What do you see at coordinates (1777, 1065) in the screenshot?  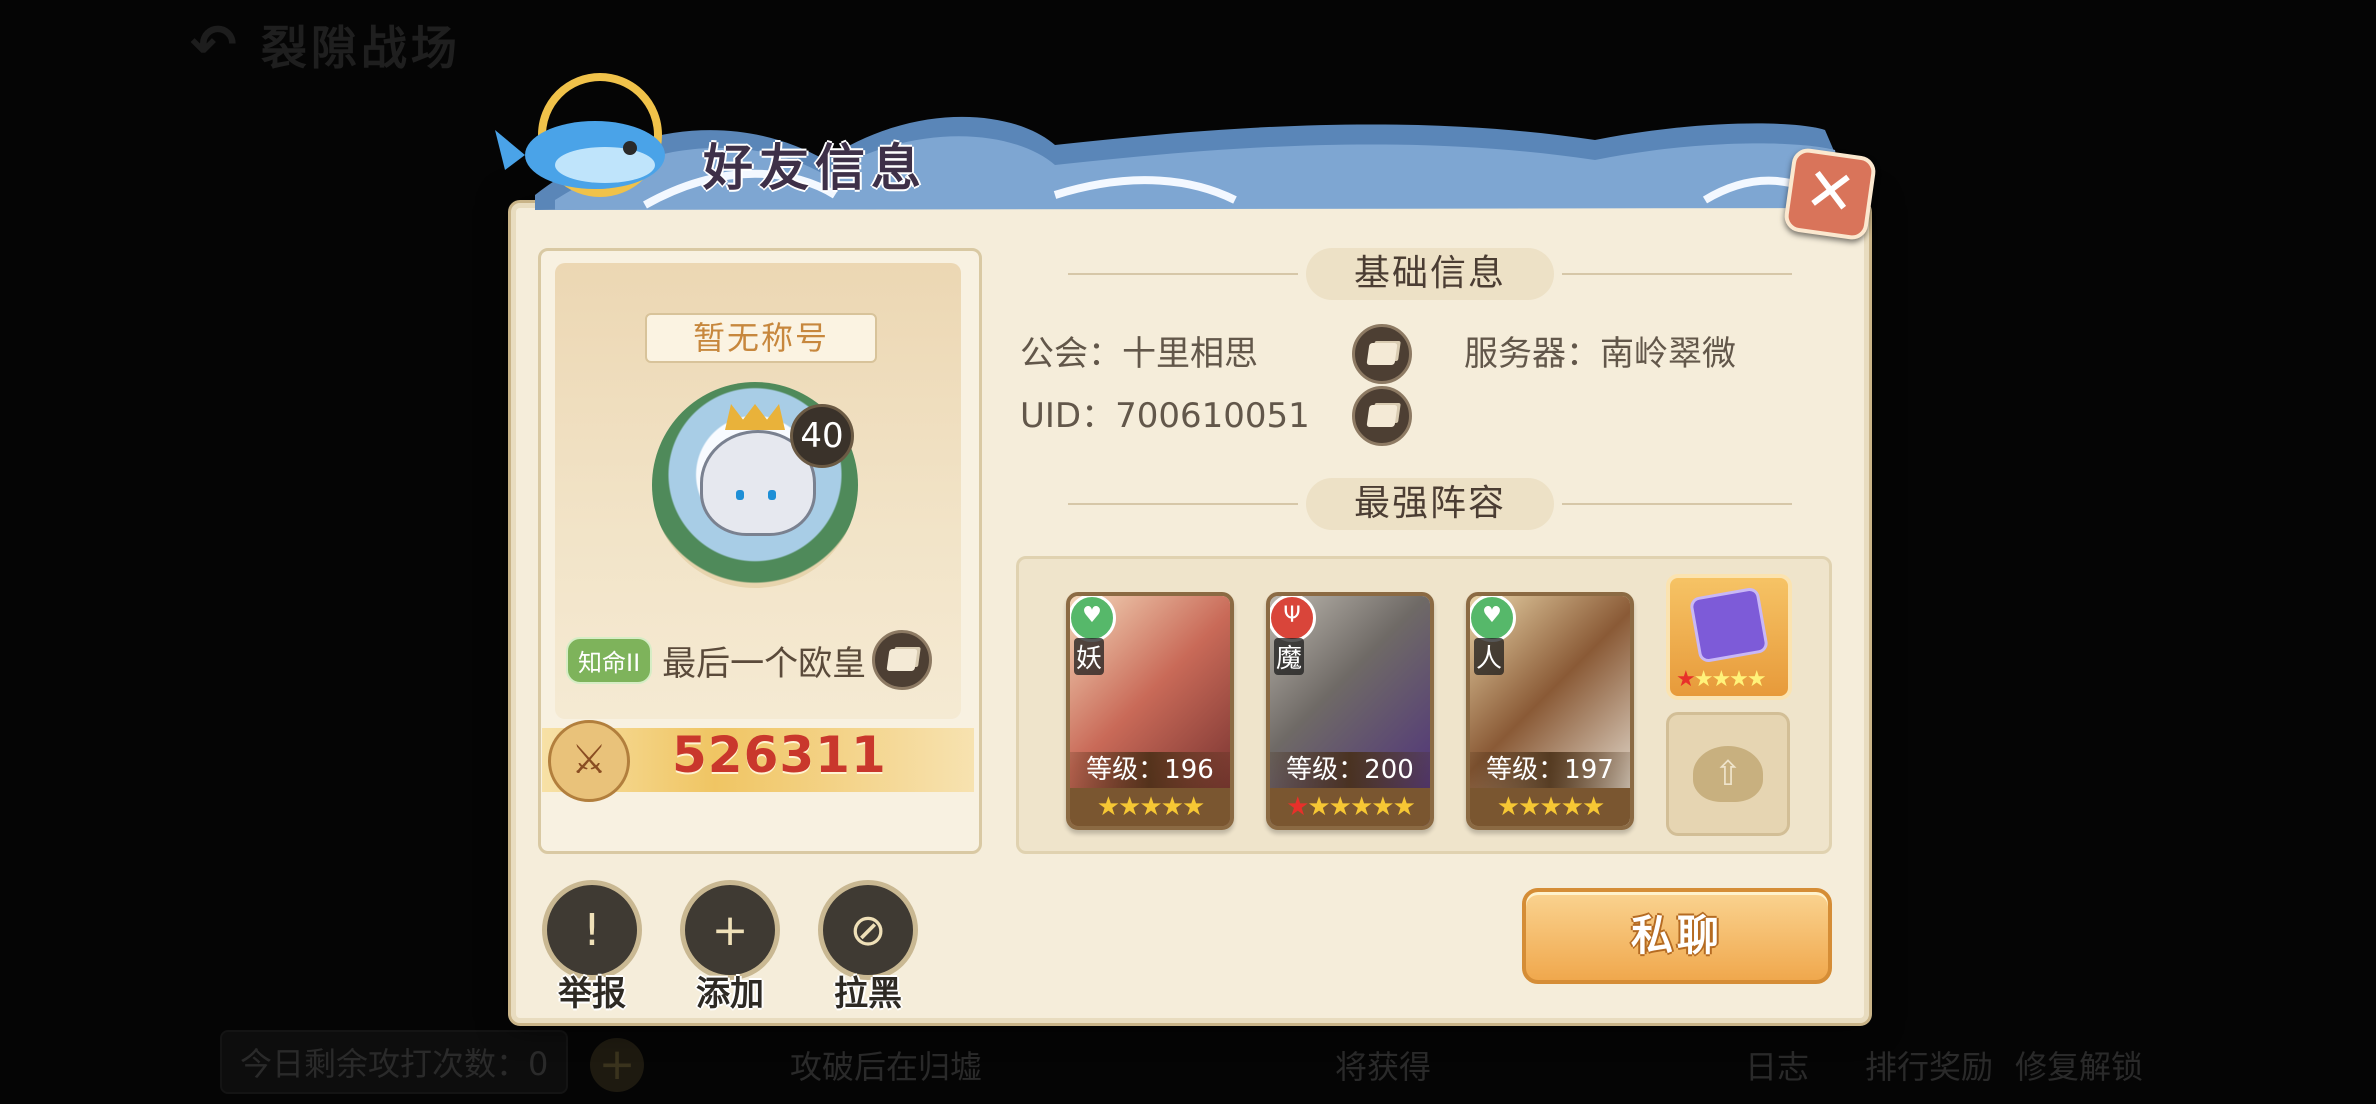 I see `log-button: 日志` at bounding box center [1777, 1065].